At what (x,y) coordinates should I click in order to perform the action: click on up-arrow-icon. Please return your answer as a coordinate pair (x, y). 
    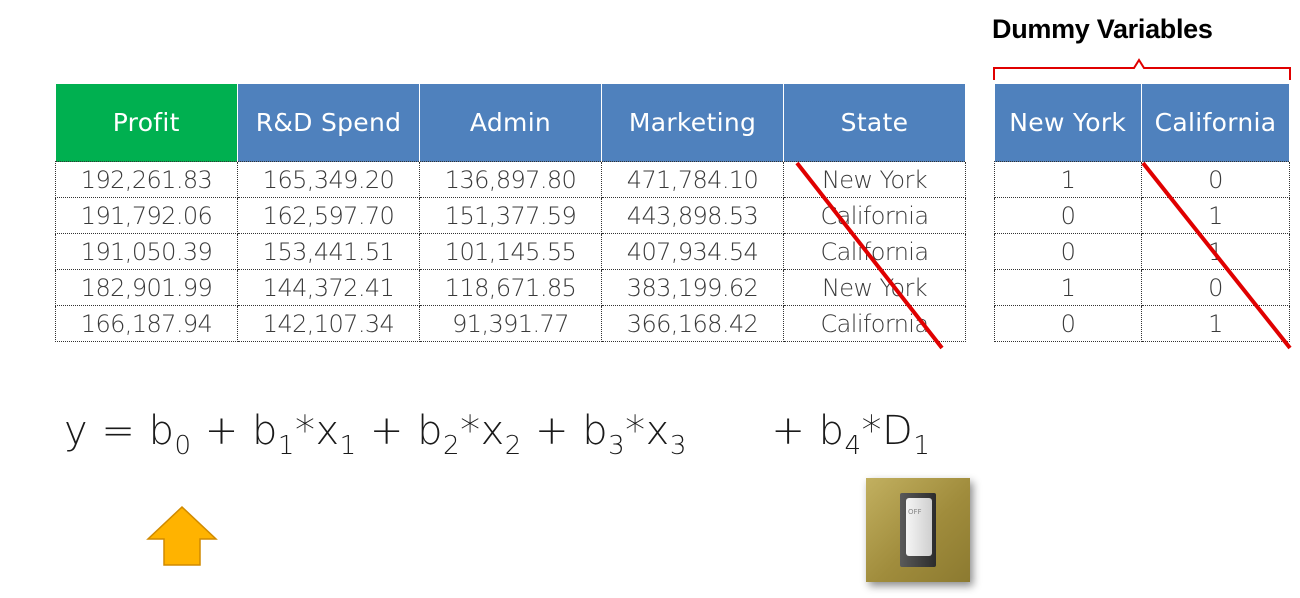
    Looking at the image, I should click on (182, 535).